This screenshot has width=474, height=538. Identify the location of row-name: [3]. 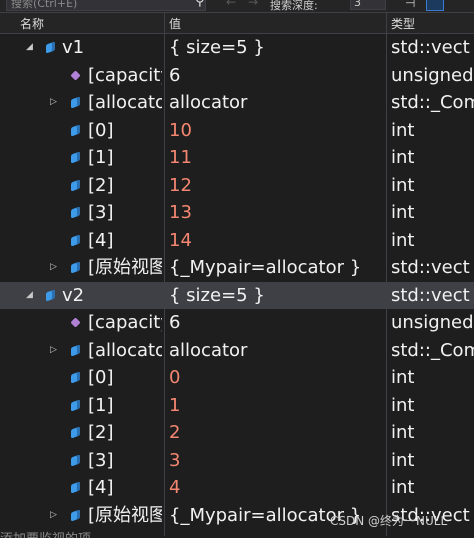
(101, 212).